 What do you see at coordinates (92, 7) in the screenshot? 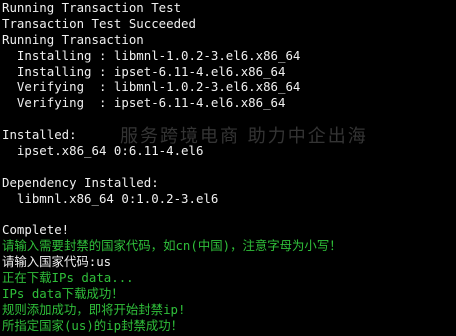
I see `terminal-line: Running Transaction Test` at bounding box center [92, 7].